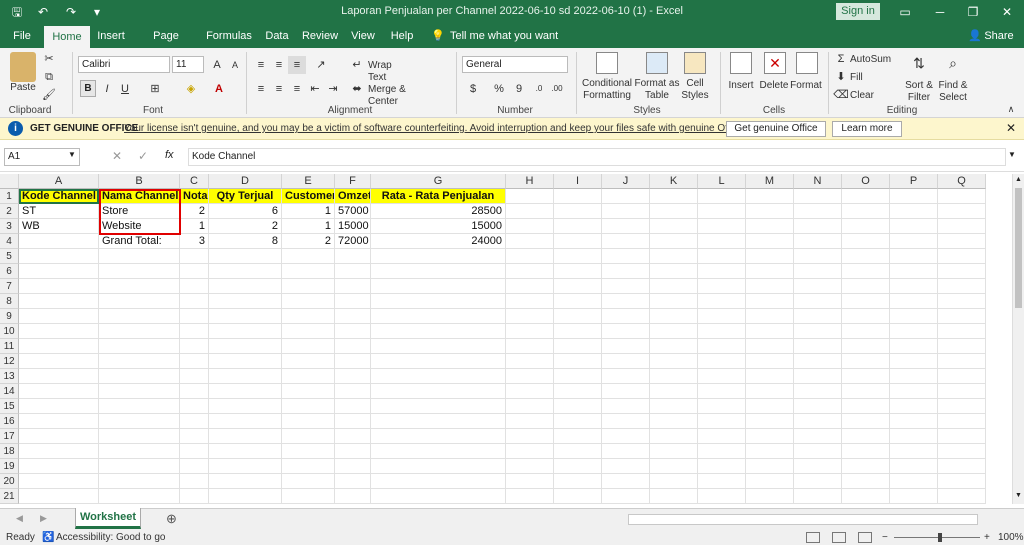  I want to click on column-header: G, so click(438, 181).